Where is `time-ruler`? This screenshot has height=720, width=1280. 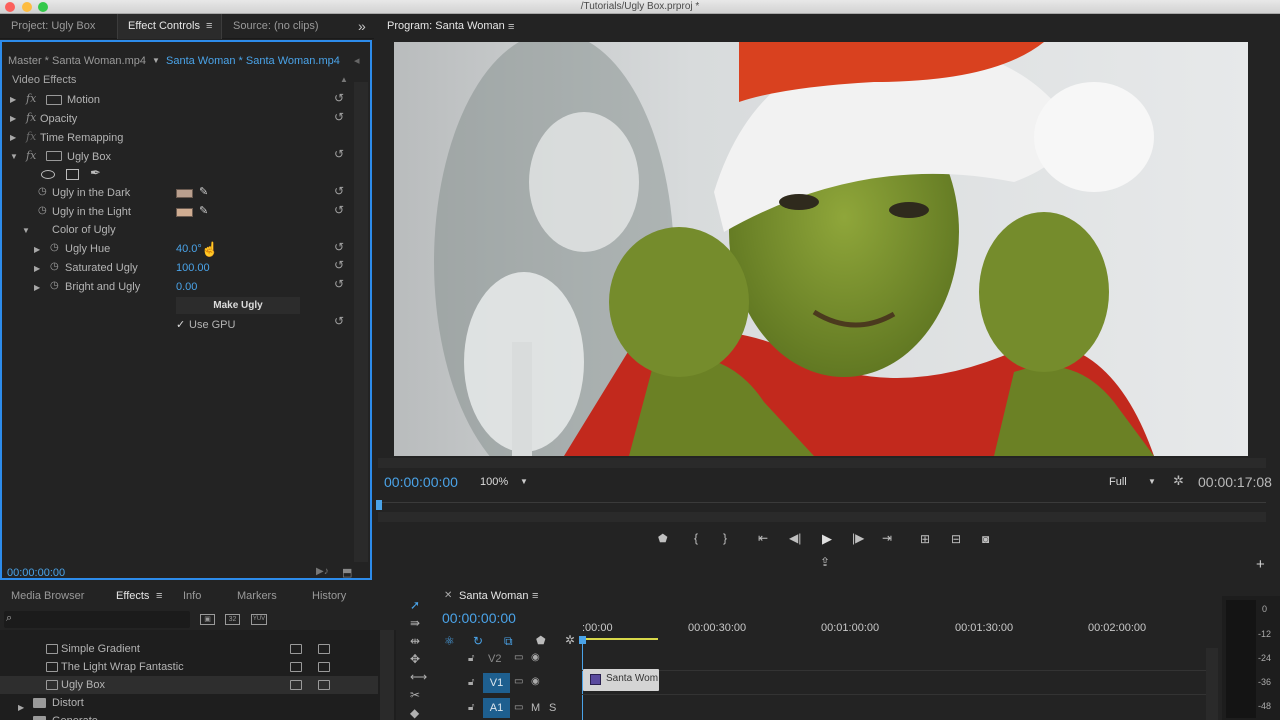 time-ruler is located at coordinates (822, 507).